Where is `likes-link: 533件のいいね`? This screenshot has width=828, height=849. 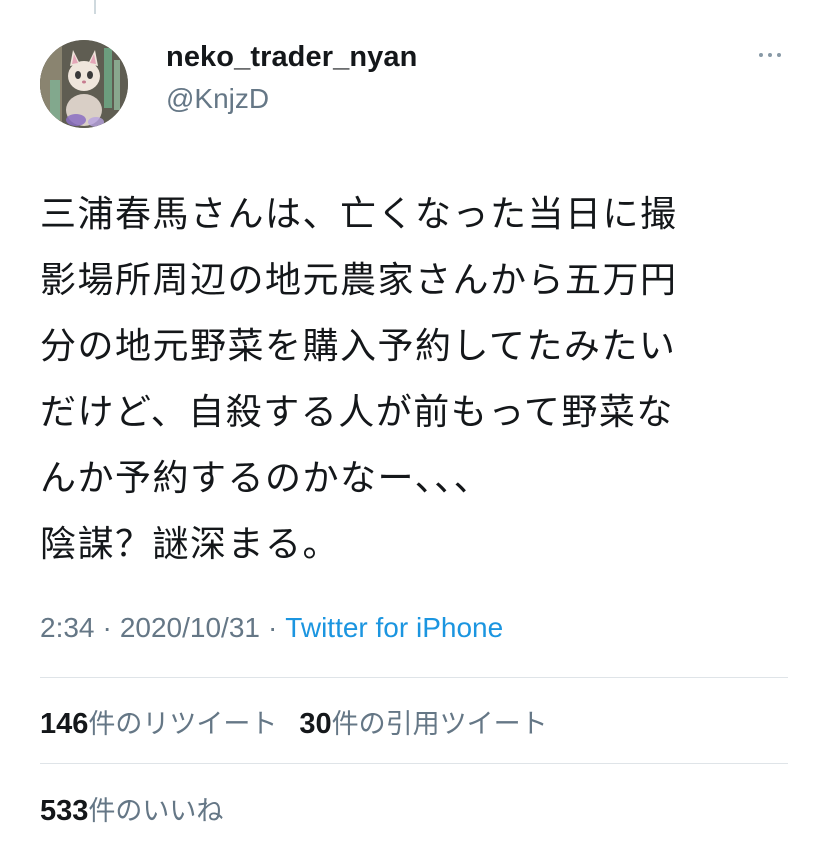 likes-link: 533件のいいね is located at coordinates (132, 811).